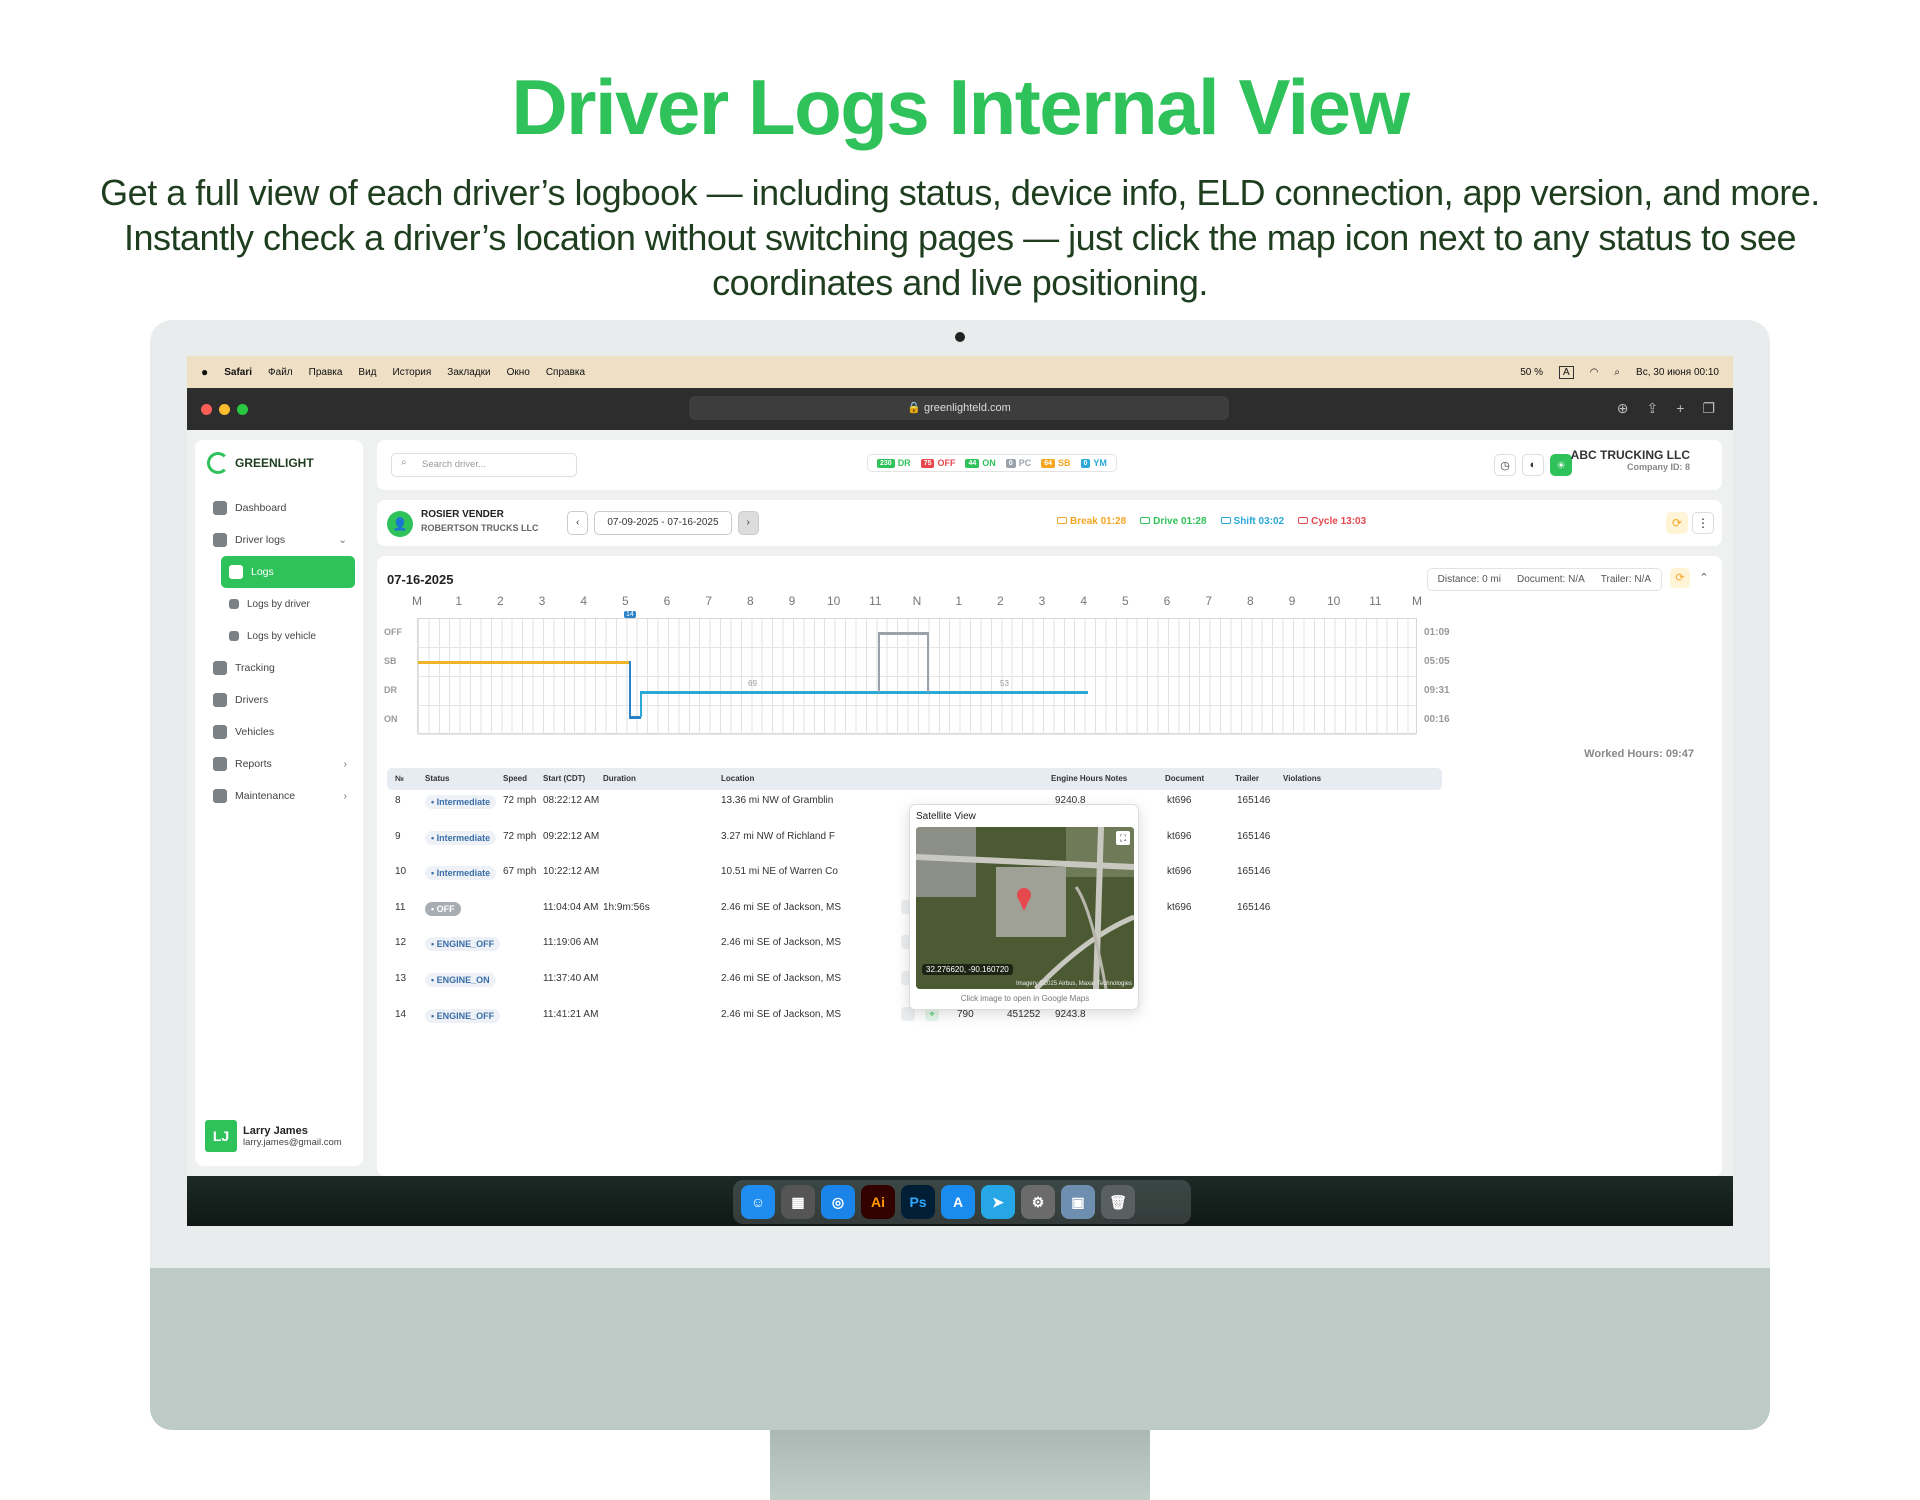 The width and height of the screenshot is (1920, 1500). What do you see at coordinates (1094, 463) in the screenshot?
I see `status-chip-ym: 0 YM` at bounding box center [1094, 463].